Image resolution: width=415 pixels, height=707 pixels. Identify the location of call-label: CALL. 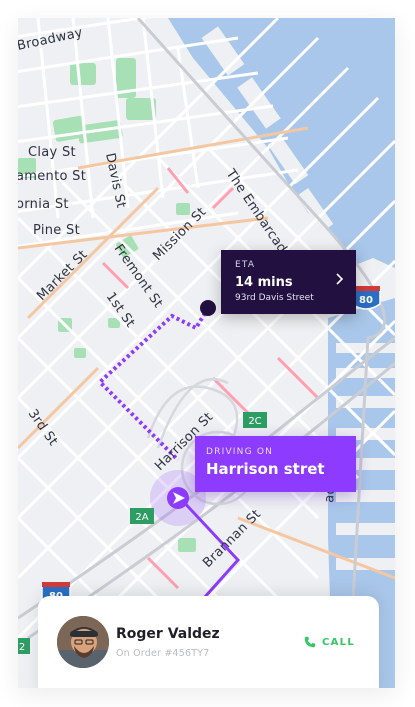
(339, 642).